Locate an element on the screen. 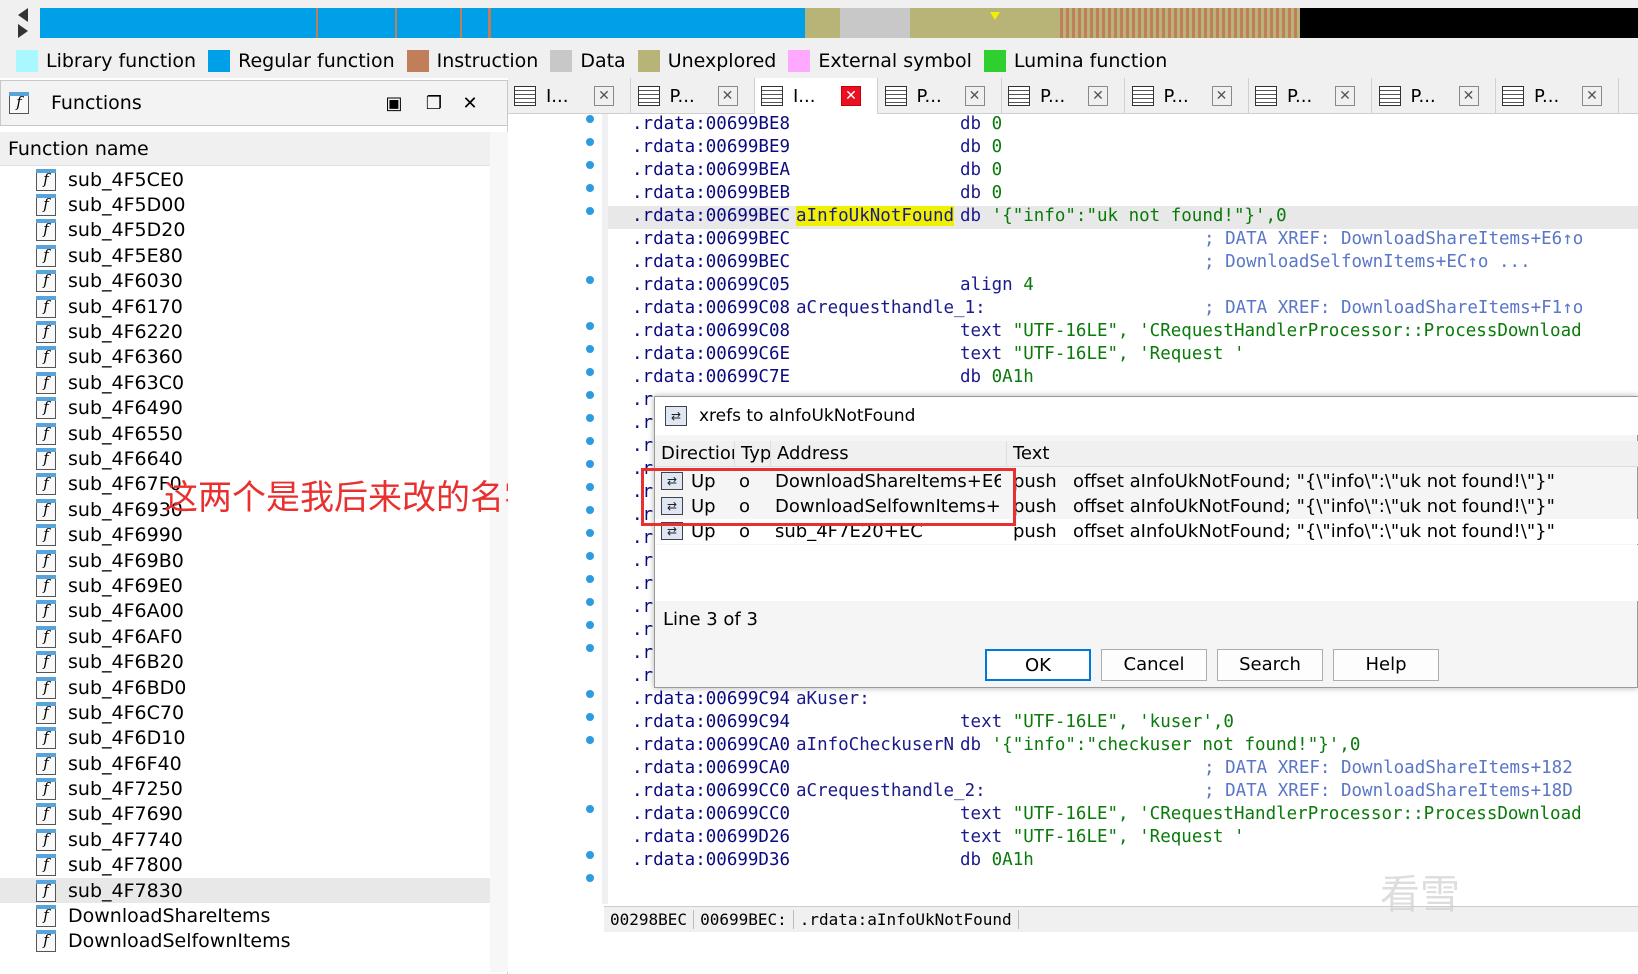 This screenshot has height=974, width=1638. function-list-item: f sub_4F6AF0 is located at coordinates (245, 636).